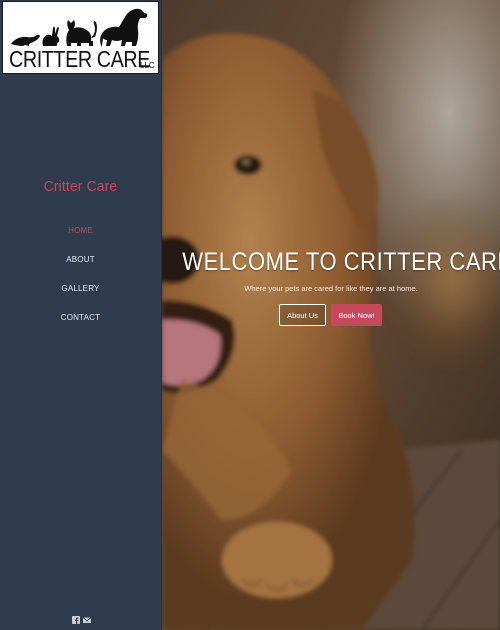 The height and width of the screenshot is (630, 500). Describe the element at coordinates (302, 315) in the screenshot. I see `about-us-button: About Us` at that location.